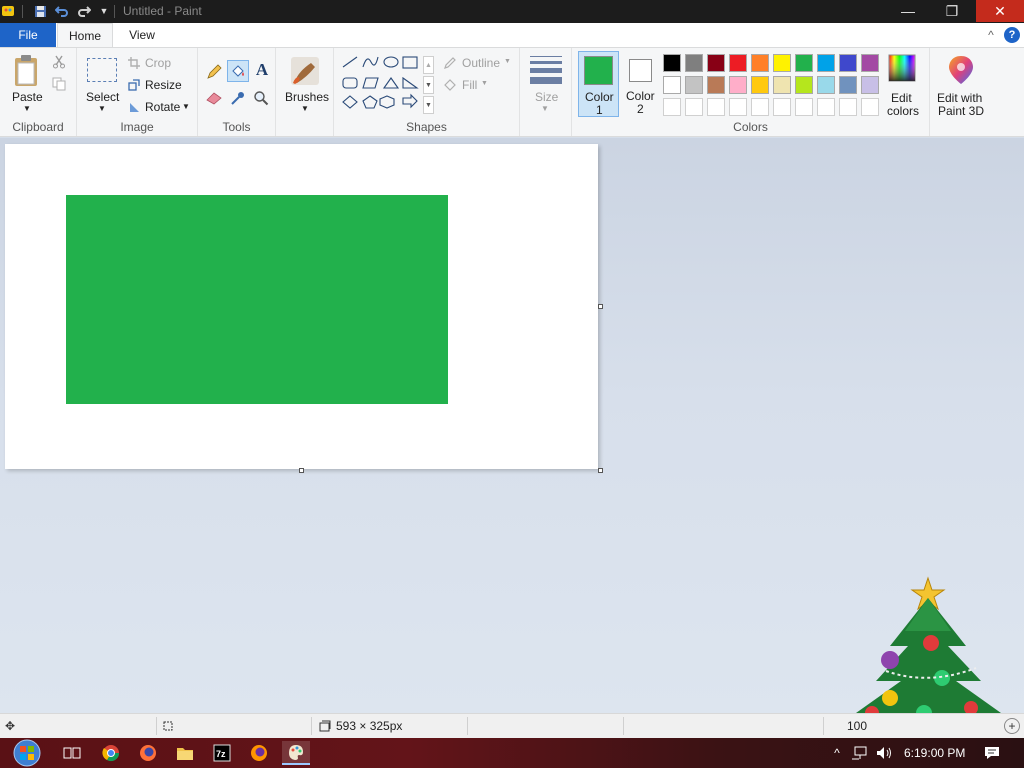 The height and width of the screenshot is (768, 1024). What do you see at coordinates (428, 65) in the screenshot?
I see `shapes-scroll-up-icon: ▲` at bounding box center [428, 65].